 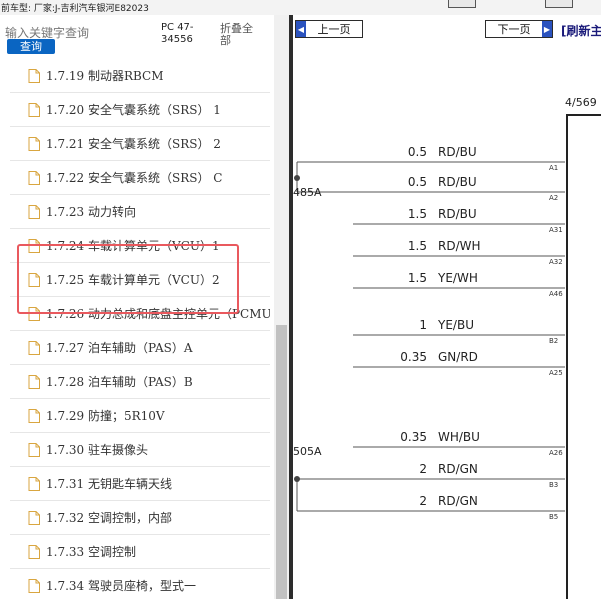 I want to click on tree-item: 1.7.28 泊车辅助（PAS）B, so click(x=140, y=382).